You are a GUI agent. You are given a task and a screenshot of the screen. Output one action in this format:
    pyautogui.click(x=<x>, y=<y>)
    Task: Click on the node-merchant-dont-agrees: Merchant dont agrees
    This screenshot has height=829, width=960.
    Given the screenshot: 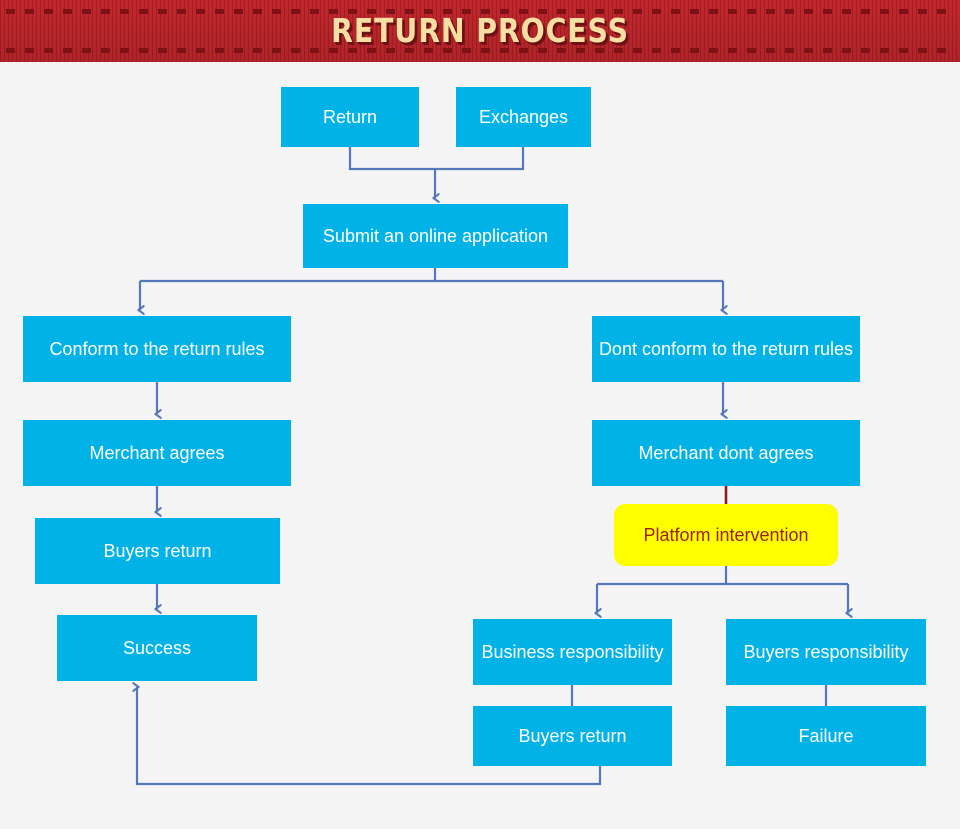 What is the action you would take?
    pyautogui.click(x=726, y=453)
    